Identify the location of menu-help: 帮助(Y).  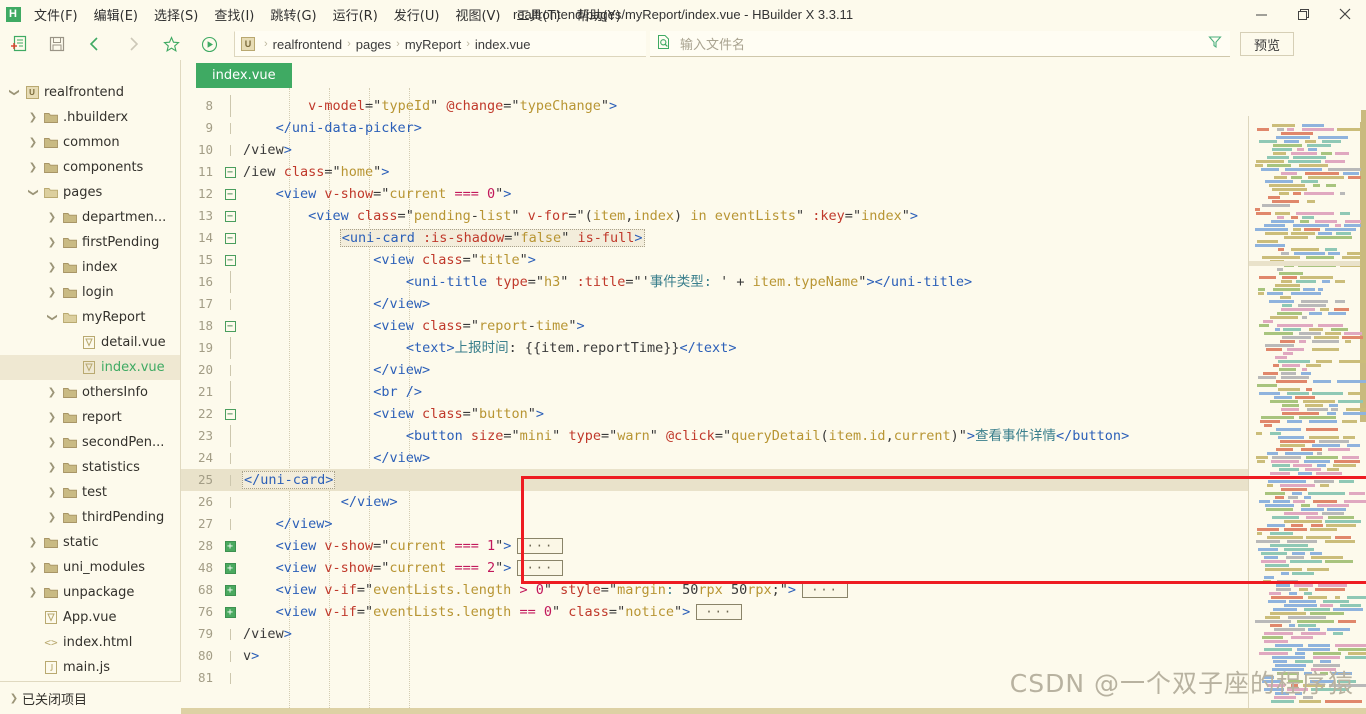
(599, 14).